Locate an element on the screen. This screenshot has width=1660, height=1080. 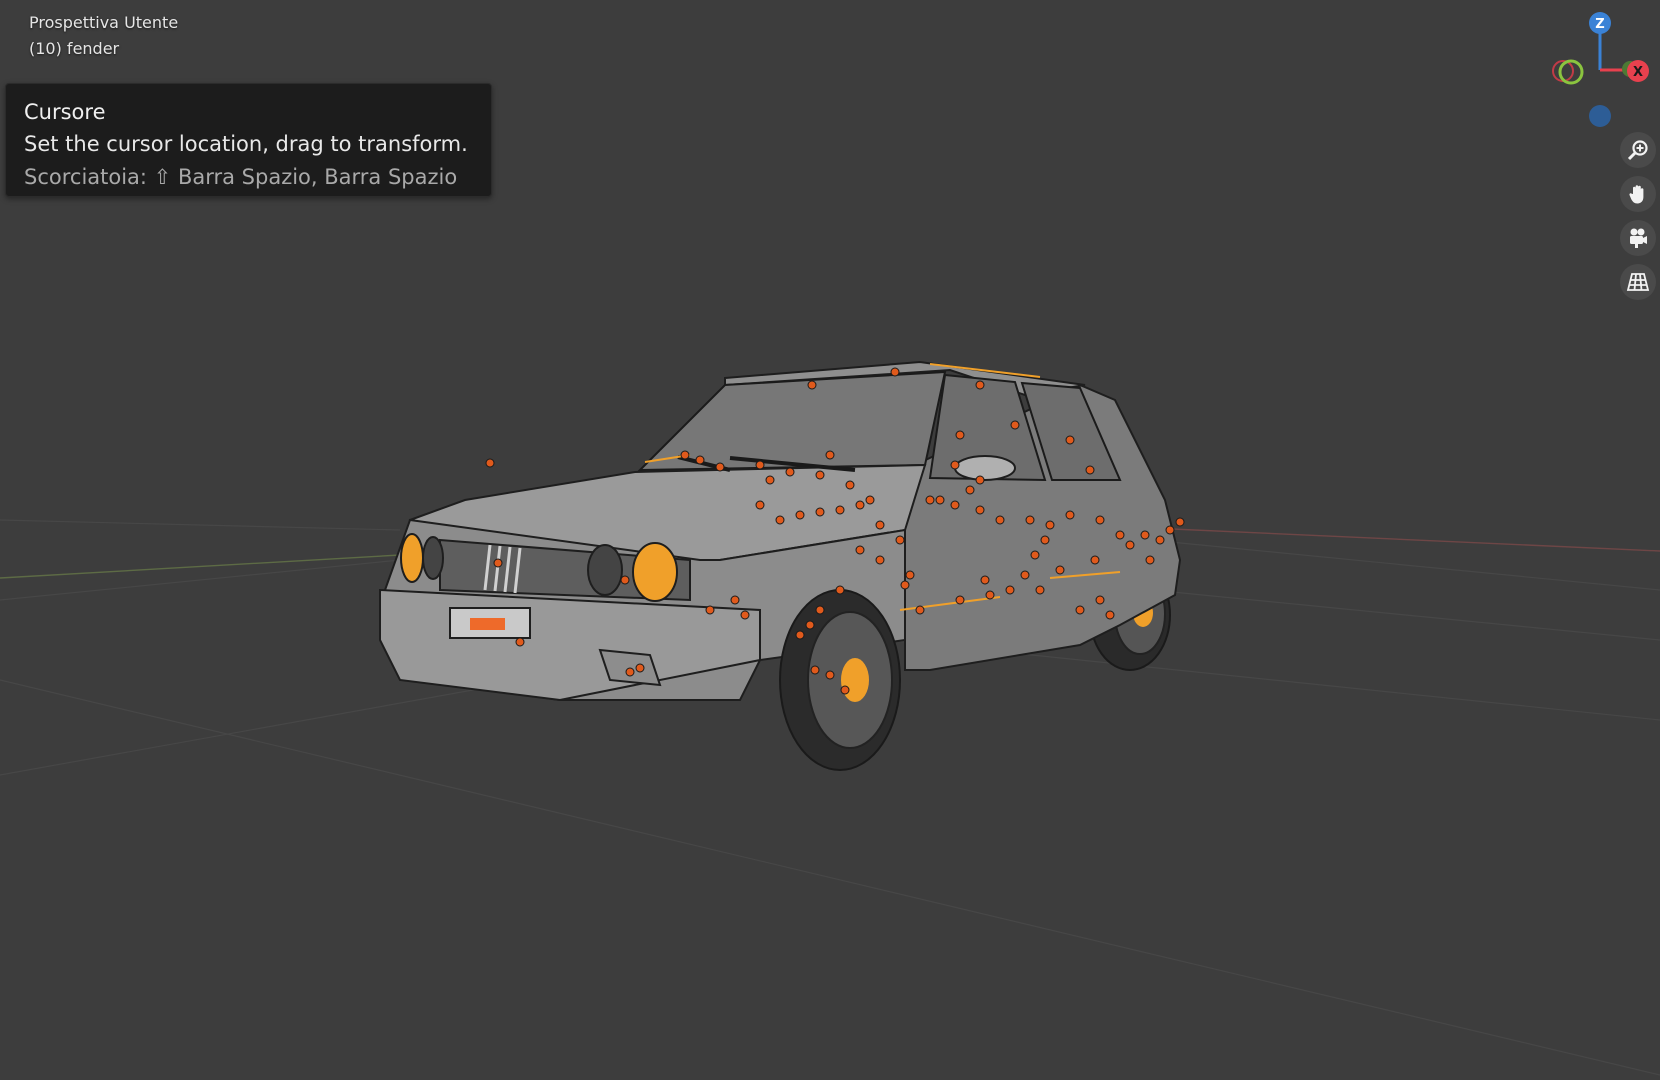
x-axis-label: X is located at coordinates (1638, 72).